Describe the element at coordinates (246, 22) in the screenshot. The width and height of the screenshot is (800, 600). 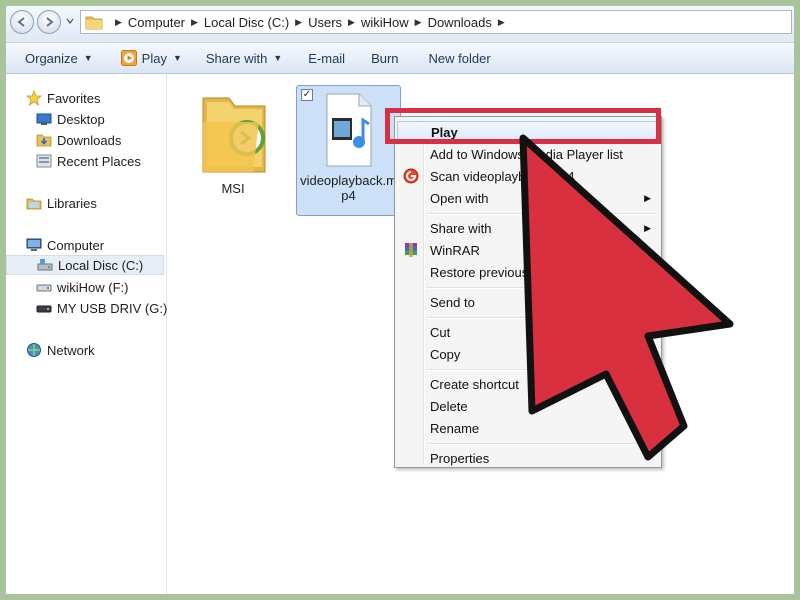
I see `breadcrumb-local-disc: Local Disc (C:)` at that location.